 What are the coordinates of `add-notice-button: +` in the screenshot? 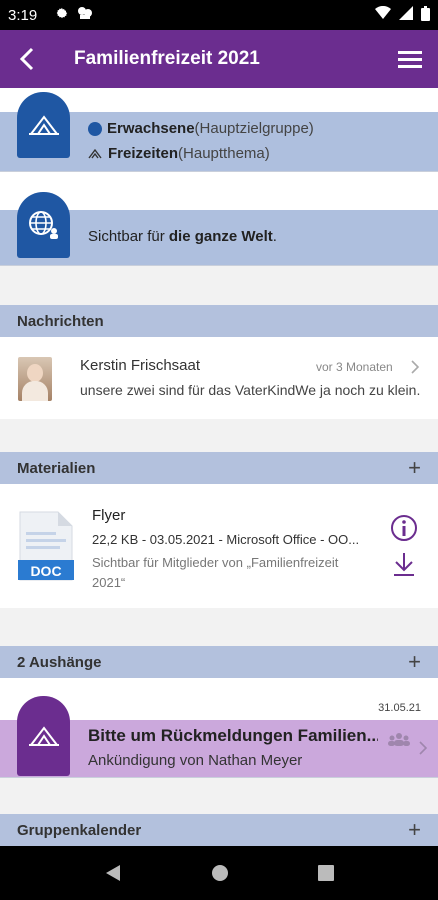 It's located at (414, 662).